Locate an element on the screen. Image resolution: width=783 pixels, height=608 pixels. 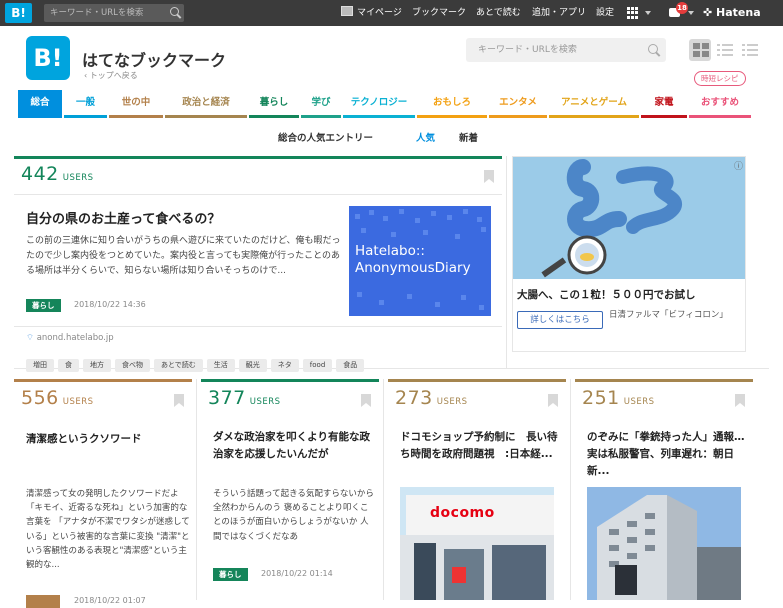
brand-logo: B! is located at coordinates (48, 58).